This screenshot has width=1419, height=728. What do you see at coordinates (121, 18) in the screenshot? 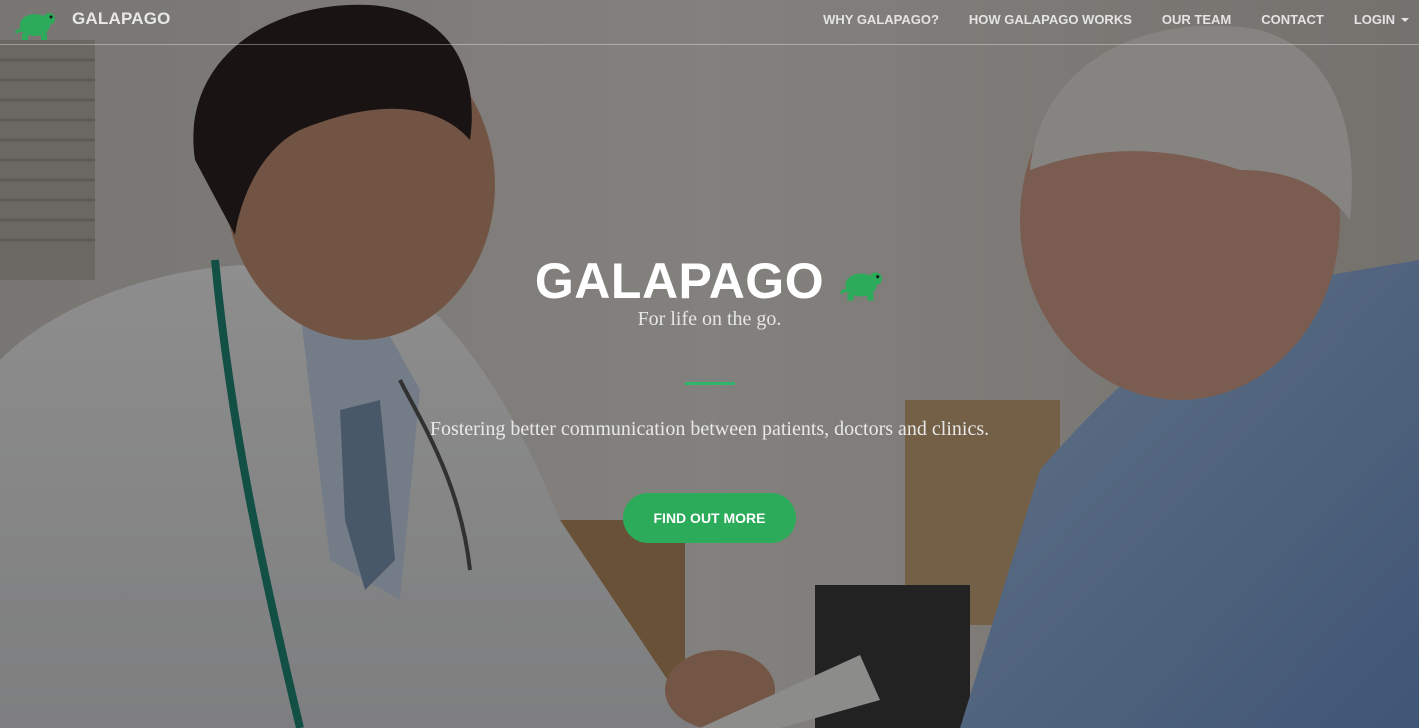
I see `brand-name: GALAPAGO` at bounding box center [121, 18].